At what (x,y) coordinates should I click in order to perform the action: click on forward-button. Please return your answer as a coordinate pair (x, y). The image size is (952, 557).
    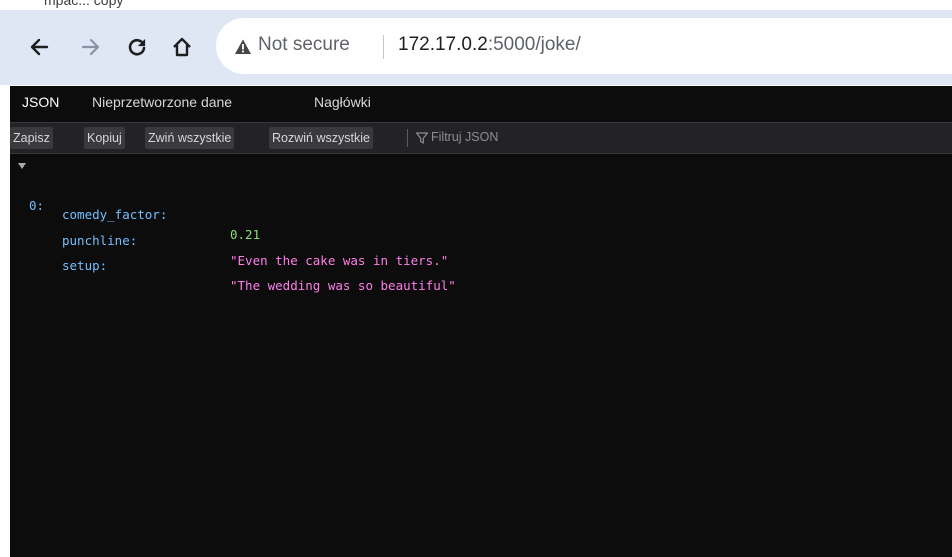
    Looking at the image, I should click on (91, 47).